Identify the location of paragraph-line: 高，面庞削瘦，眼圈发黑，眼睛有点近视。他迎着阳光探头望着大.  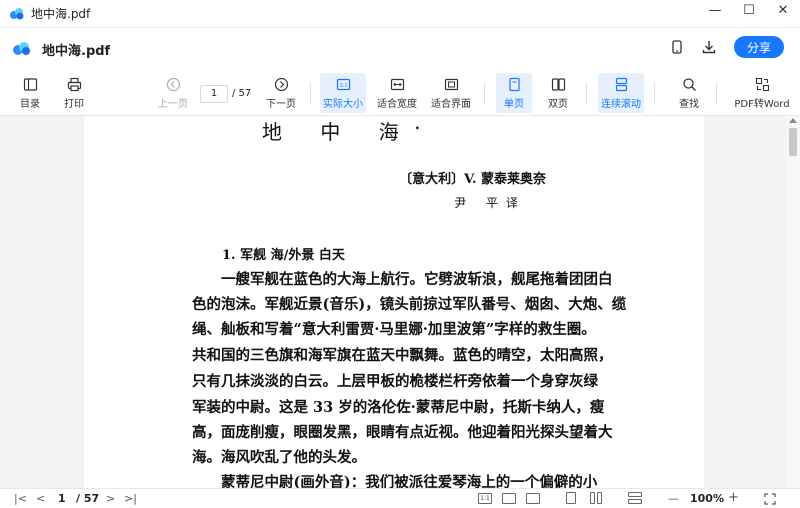
(402, 432).